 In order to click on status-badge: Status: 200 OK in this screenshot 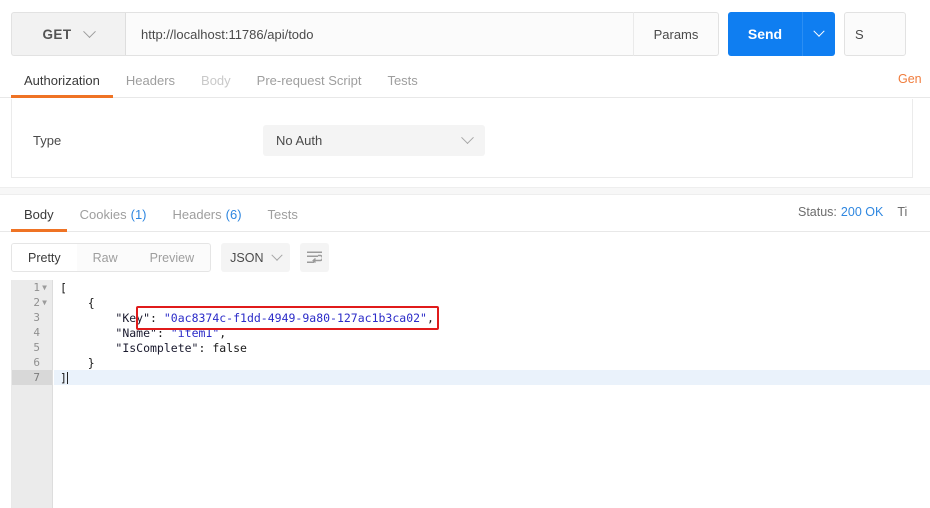, I will do `click(840, 212)`.